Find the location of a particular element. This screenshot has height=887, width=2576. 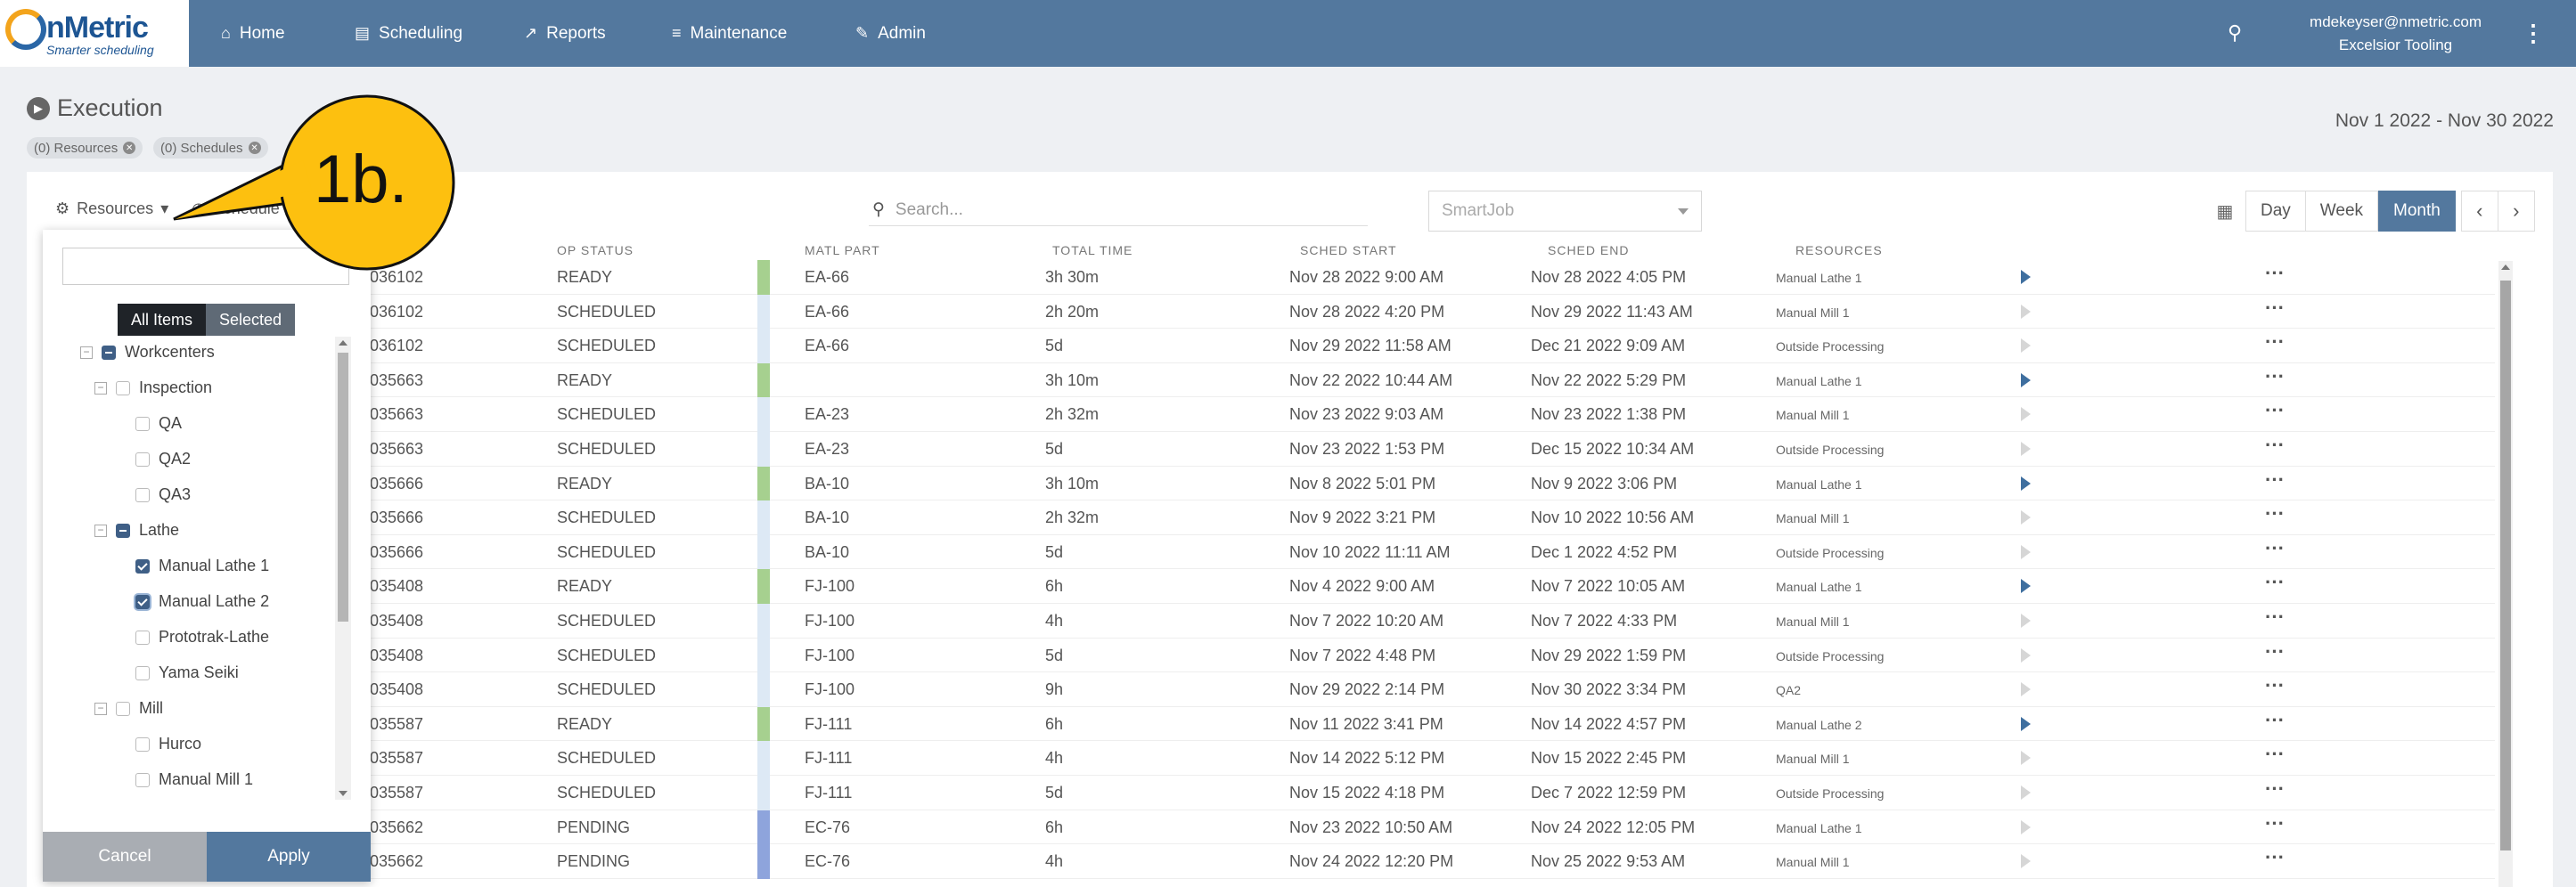

tree-node: − Inspection is located at coordinates (153, 387).